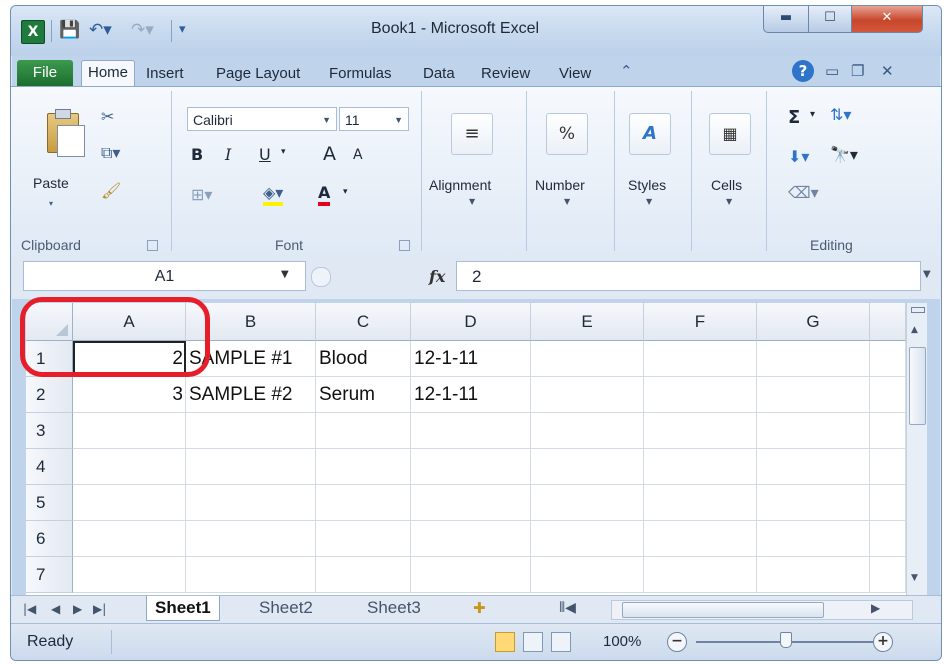  Describe the element at coordinates (813, 322) in the screenshot. I see `column-header-g: G` at that location.